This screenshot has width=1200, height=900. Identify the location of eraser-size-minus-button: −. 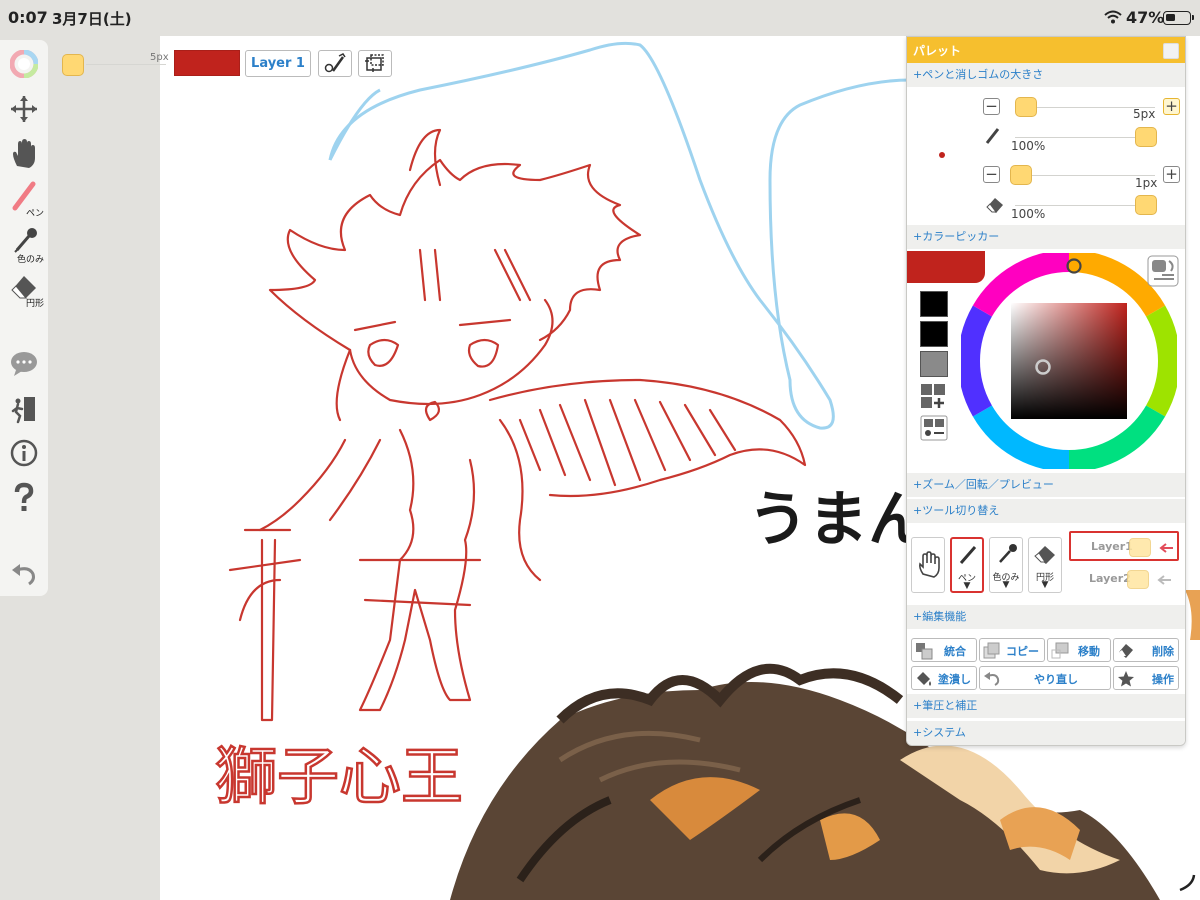
(991, 174).